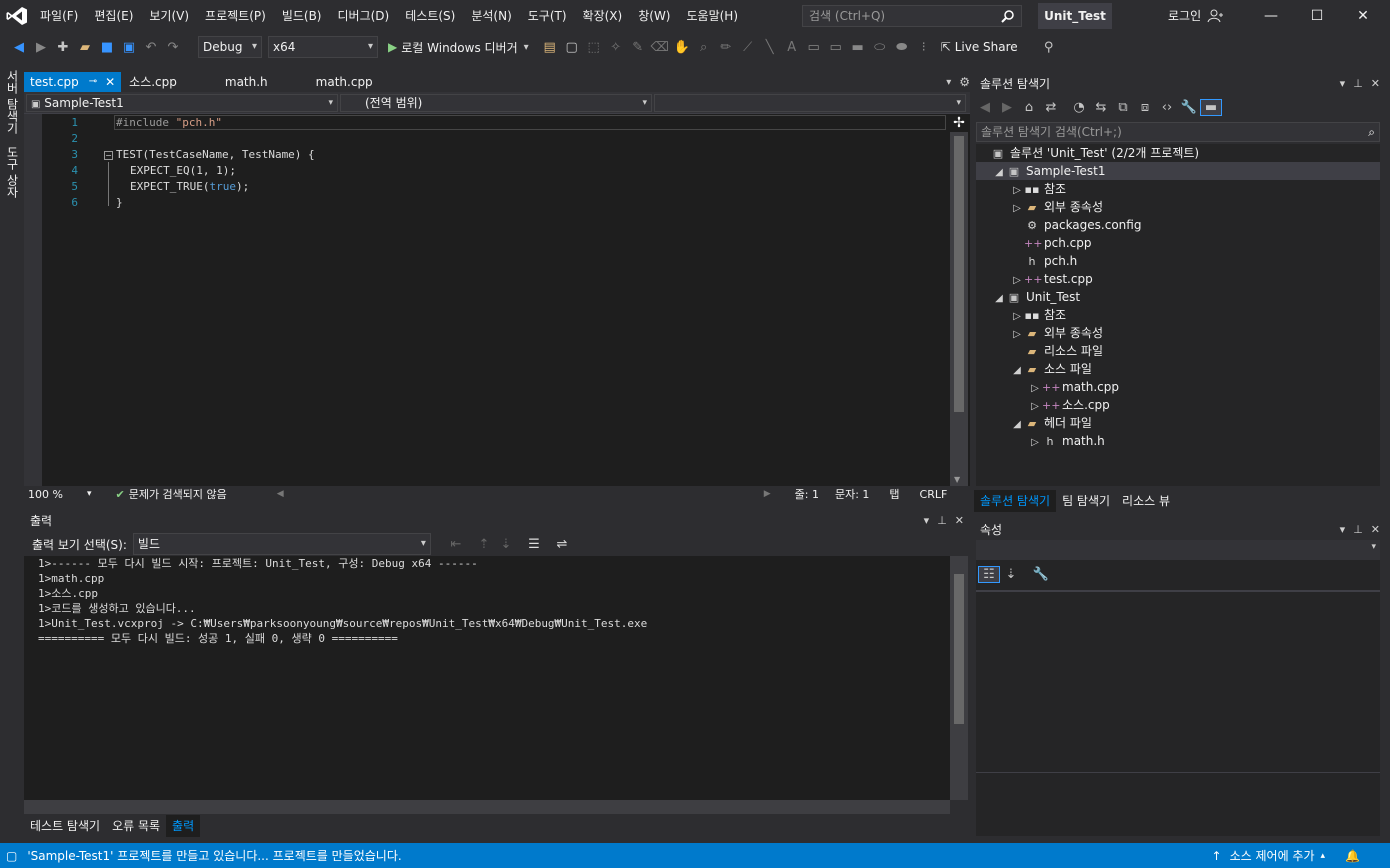 The width and height of the screenshot is (1390, 868). What do you see at coordinates (484, 544) in the screenshot?
I see `previous-message-icon: ⇡` at bounding box center [484, 544].